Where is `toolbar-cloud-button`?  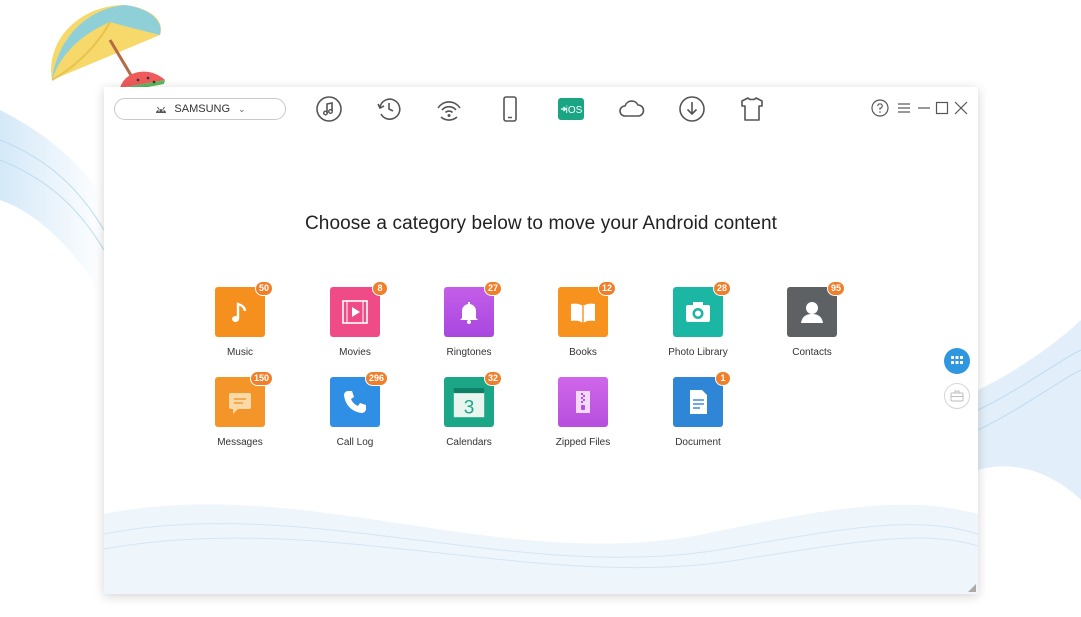
toolbar-cloud-button is located at coordinates (631, 109).